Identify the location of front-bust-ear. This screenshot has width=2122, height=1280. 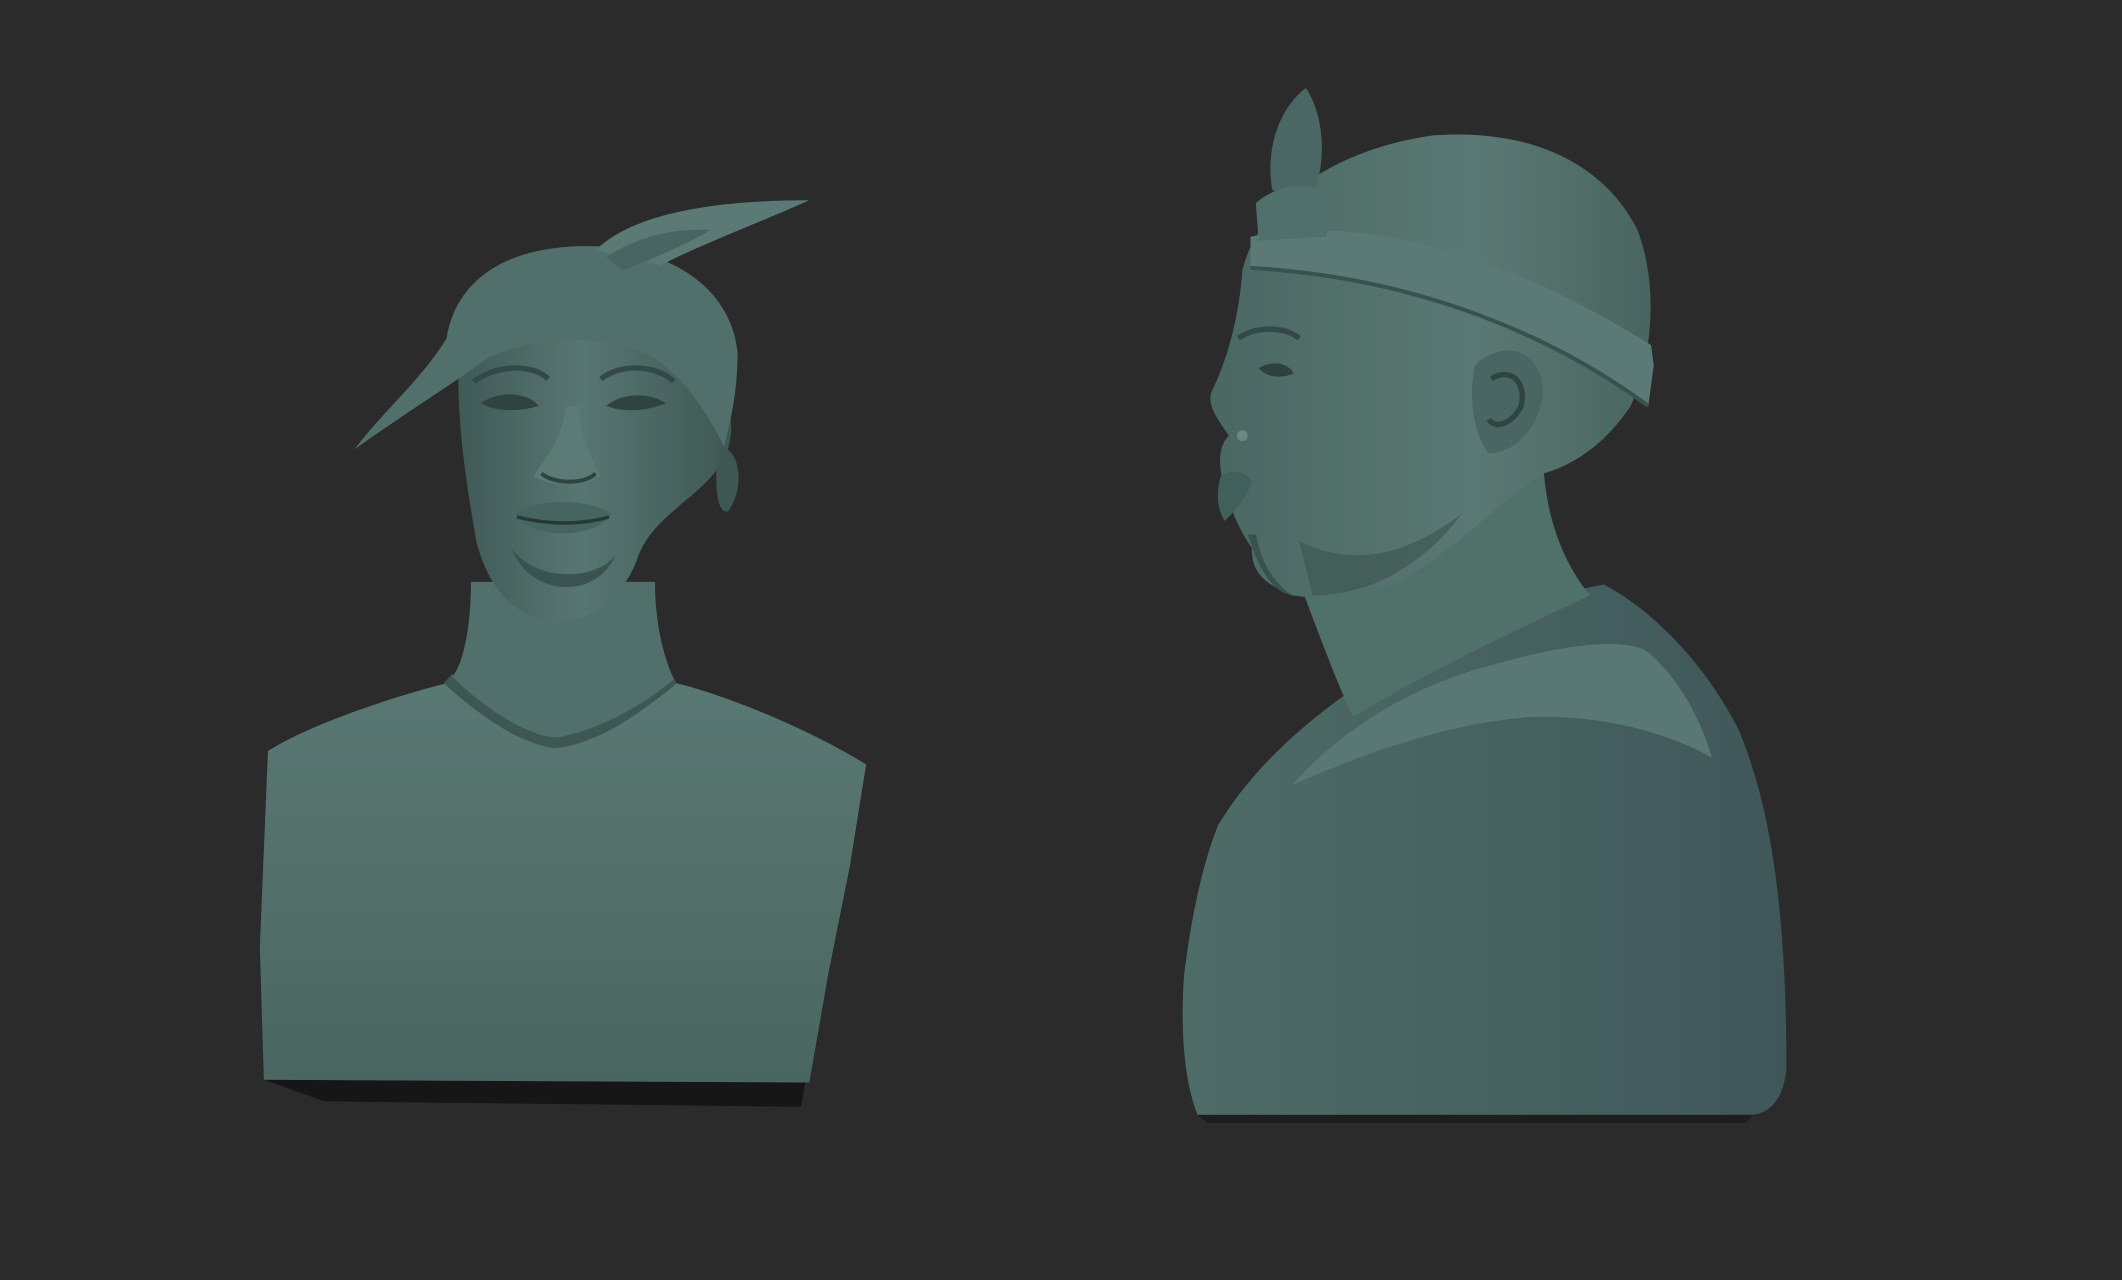
(727, 479).